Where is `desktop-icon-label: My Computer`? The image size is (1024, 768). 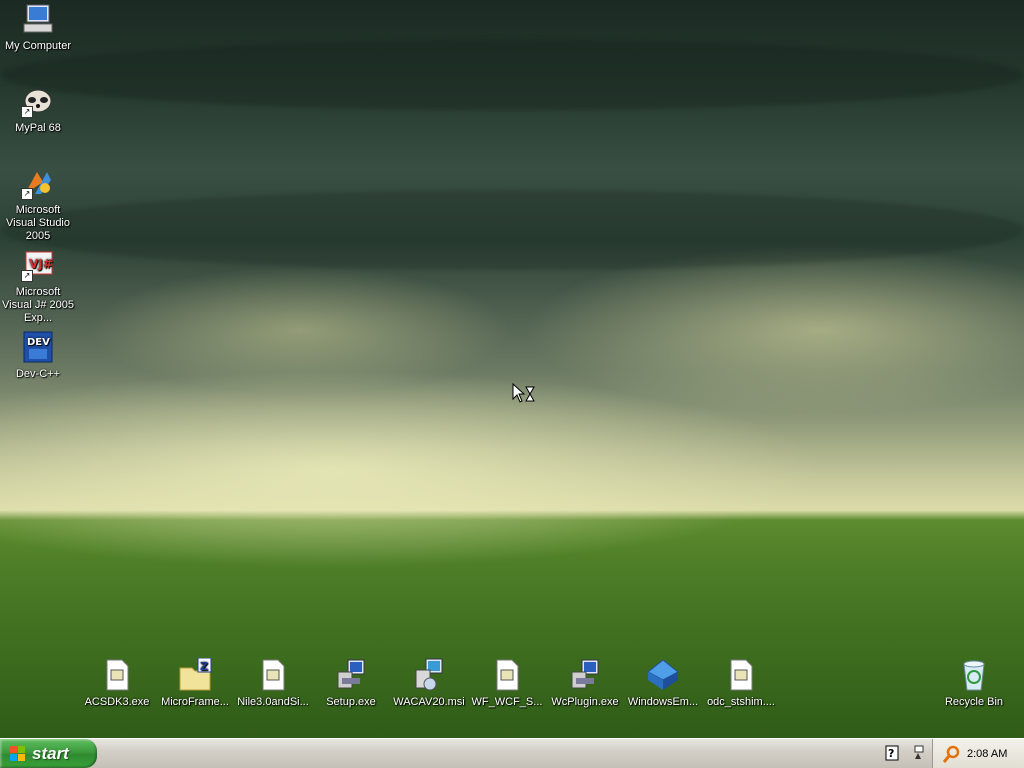
desktop-icon-label: My Computer is located at coordinates (38, 46).